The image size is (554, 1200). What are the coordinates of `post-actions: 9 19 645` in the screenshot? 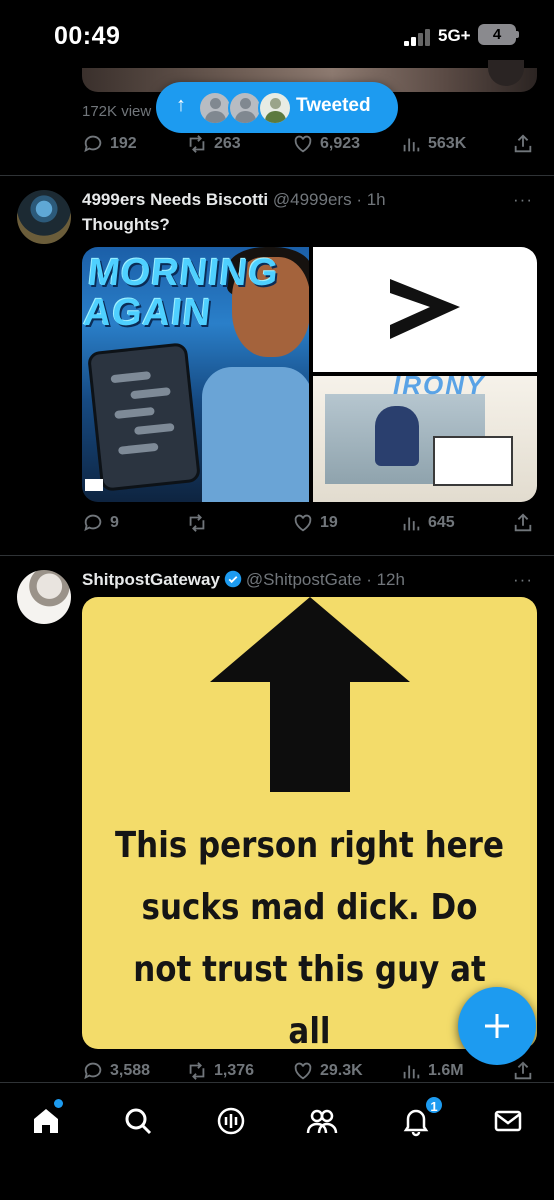 It's located at (308, 525).